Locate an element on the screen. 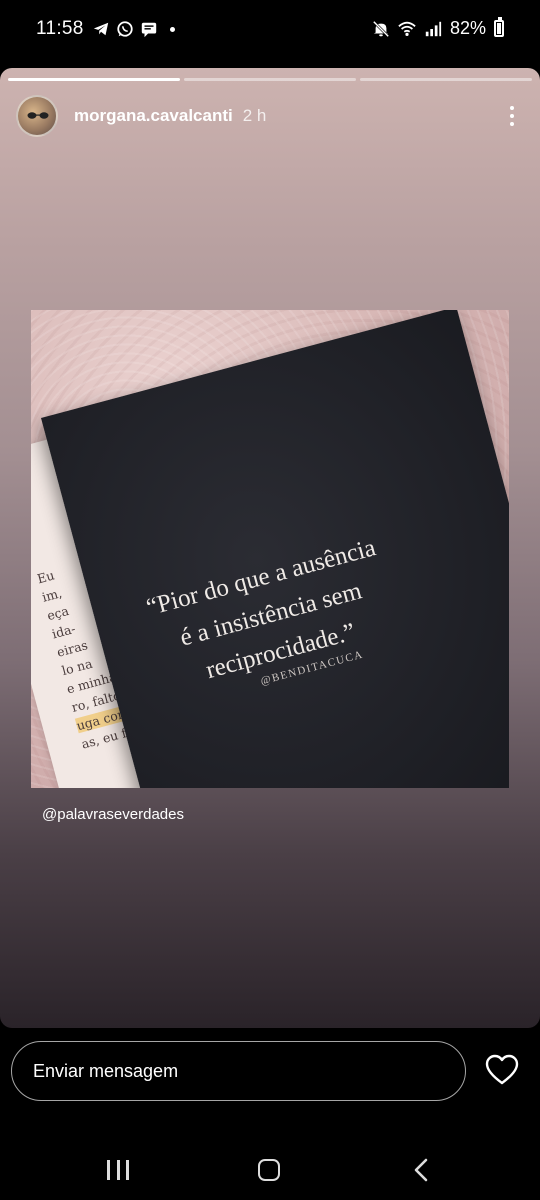  recent-apps-button is located at coordinates (118, 1170).